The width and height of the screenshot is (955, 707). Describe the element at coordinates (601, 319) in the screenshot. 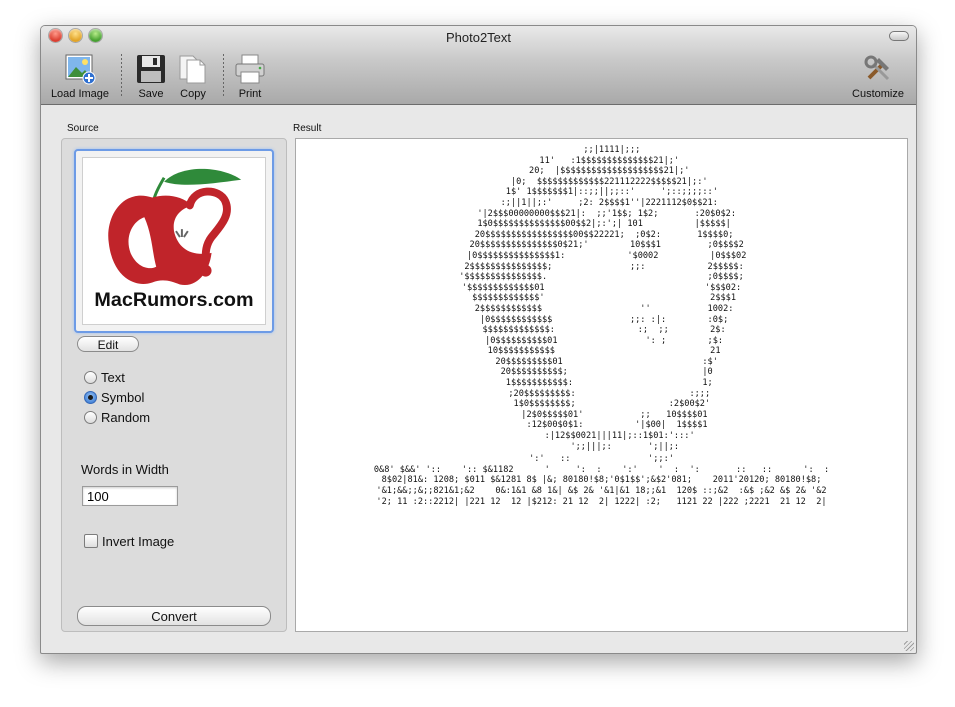

I see `ascii-line: |0$$$$$$$$$$$$ ;;: :|: :0$;` at that location.